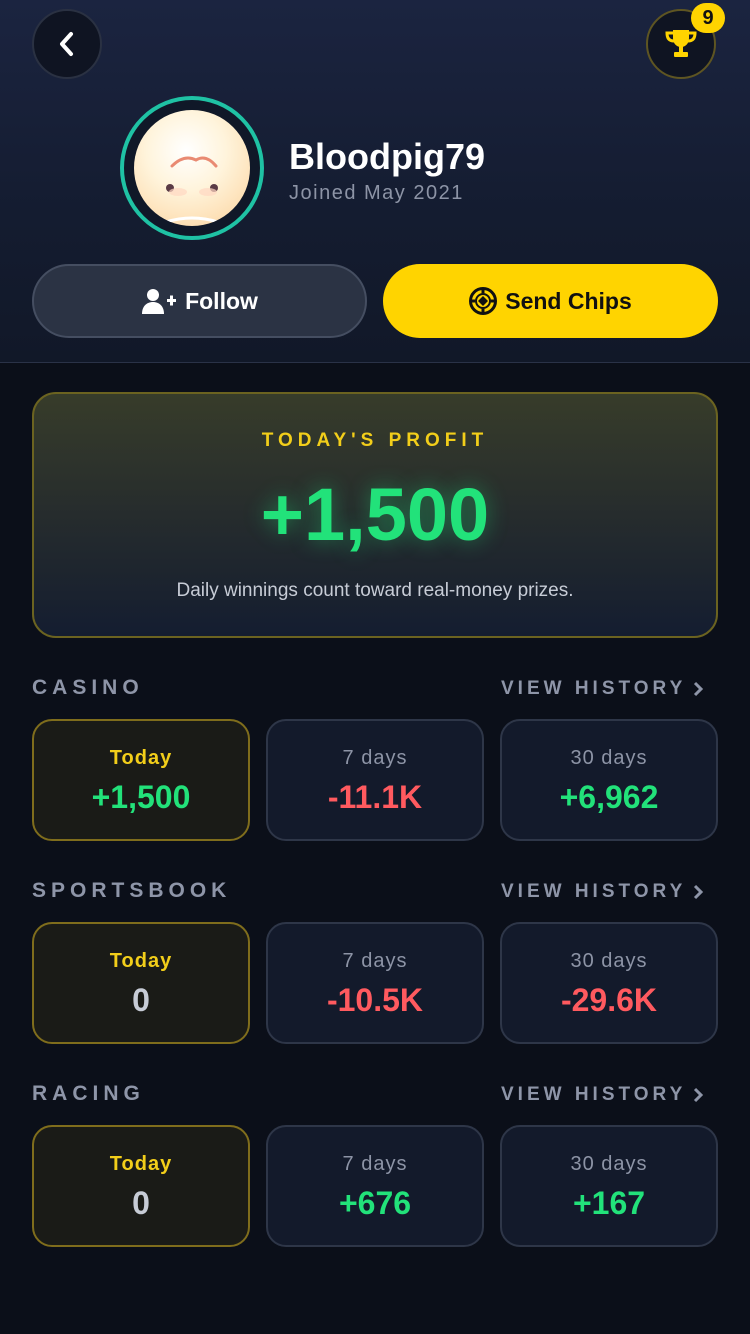 The image size is (750, 1334). Describe the element at coordinates (221, 300) in the screenshot. I see `follow-label: Follow` at that location.